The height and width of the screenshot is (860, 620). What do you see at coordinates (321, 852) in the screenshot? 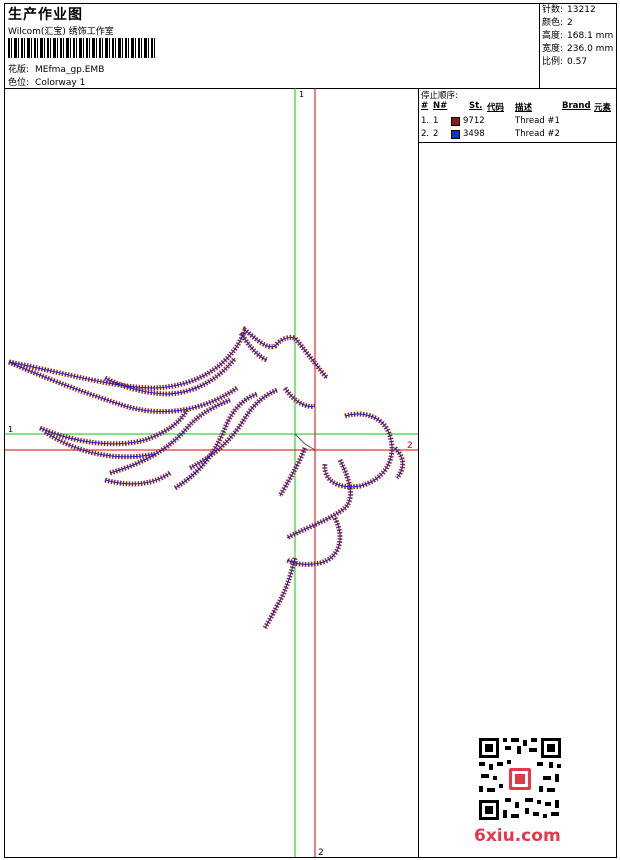
I see `red-v-label: 2` at bounding box center [321, 852].